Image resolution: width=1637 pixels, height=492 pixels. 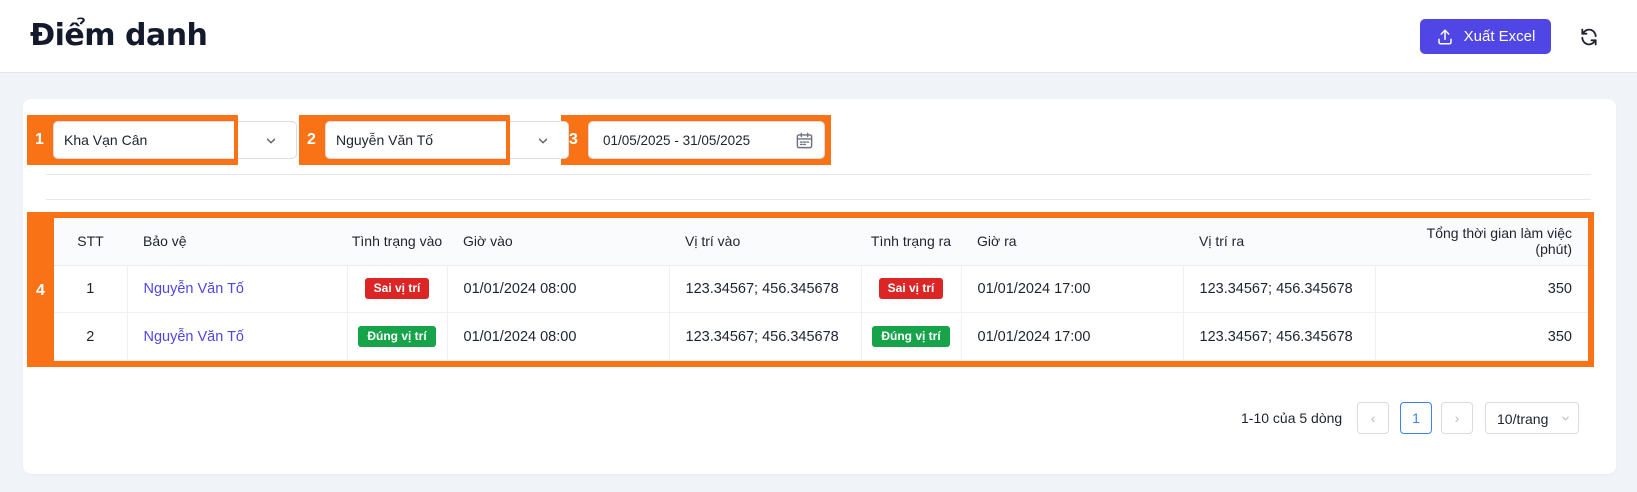 I want to click on chevron-left-icon: ‹, so click(x=1373, y=418).